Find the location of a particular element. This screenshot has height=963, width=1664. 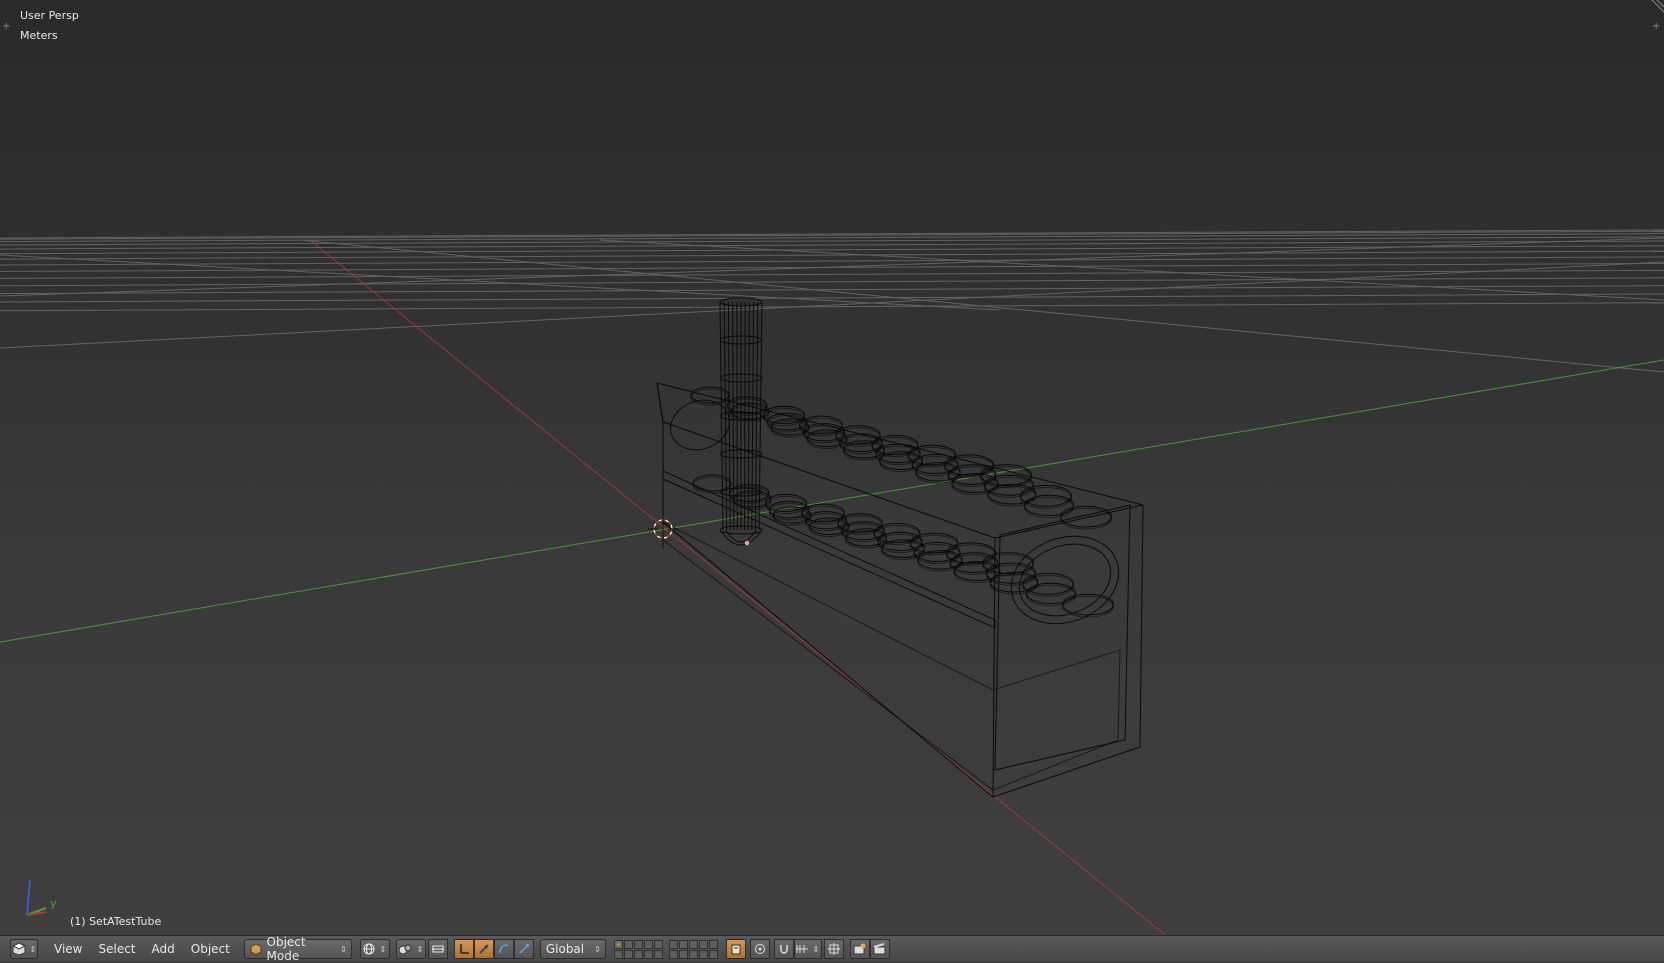

floor-grid is located at coordinates (832, 301).